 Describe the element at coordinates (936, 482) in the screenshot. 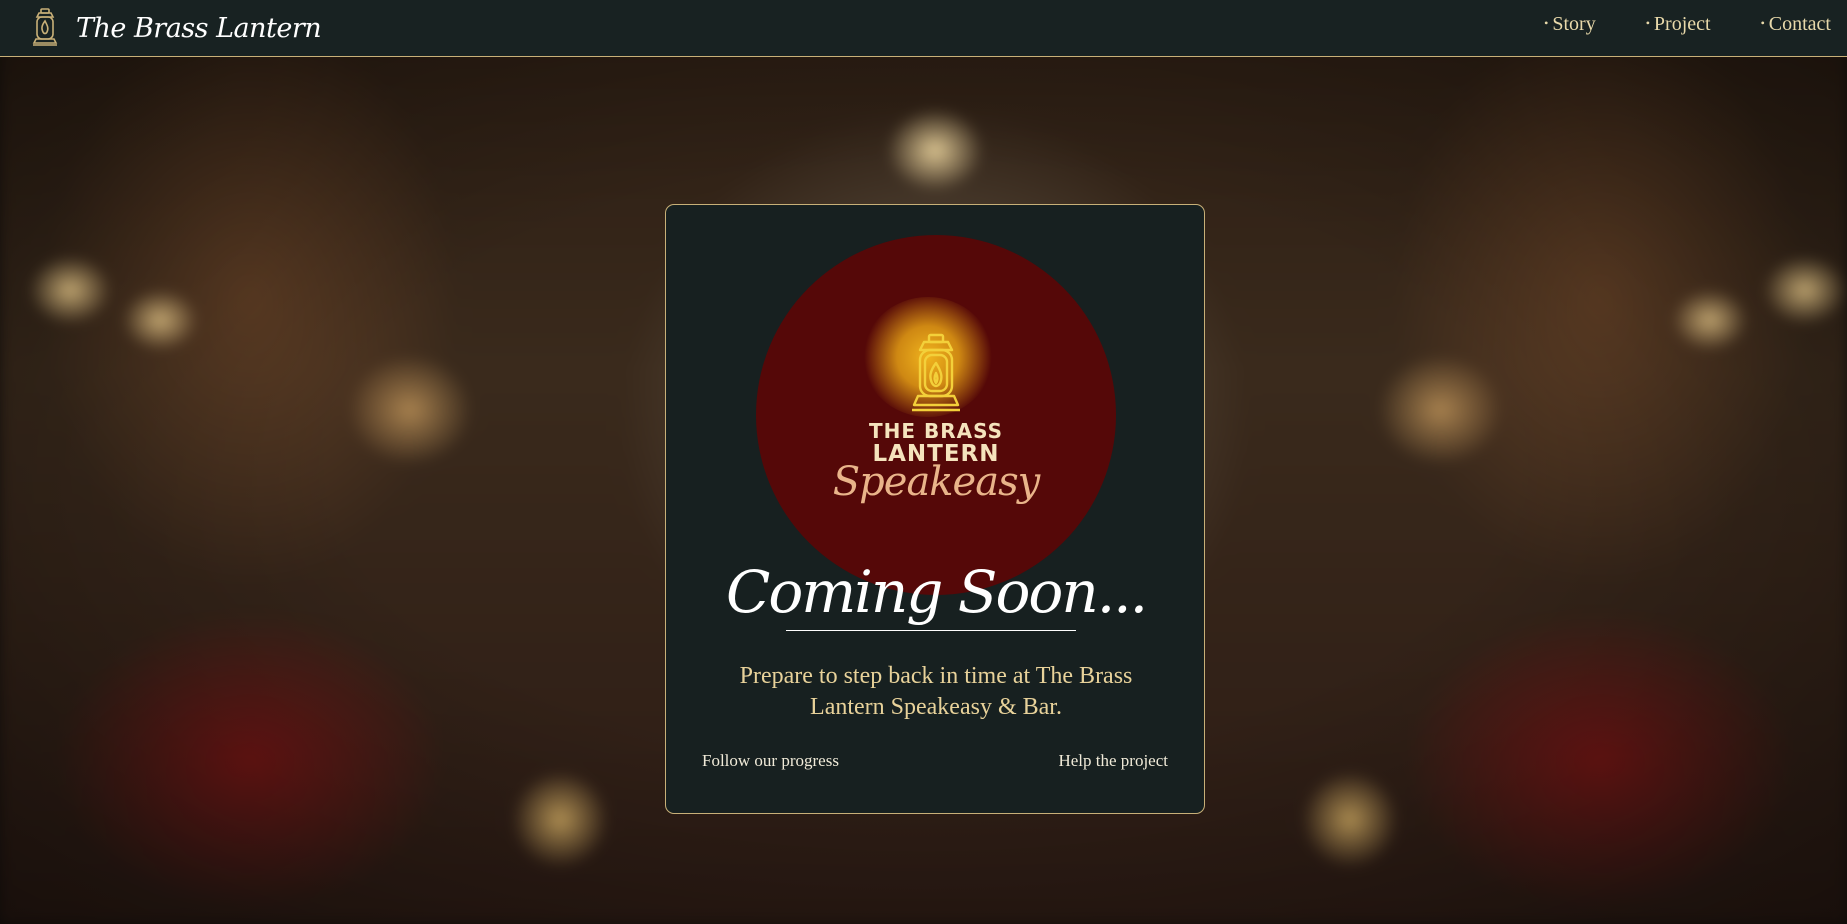

I see `logo-script: Speakeasy` at that location.